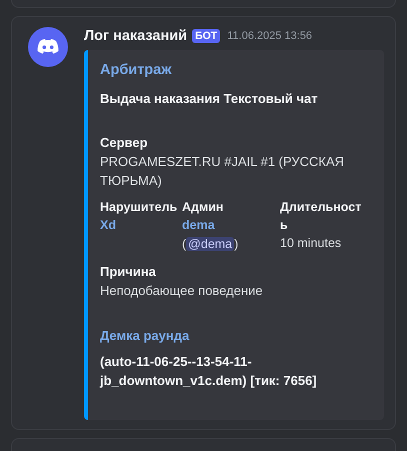  Describe the element at coordinates (236, 244) in the screenshot. I see `field-value: )` at that location.